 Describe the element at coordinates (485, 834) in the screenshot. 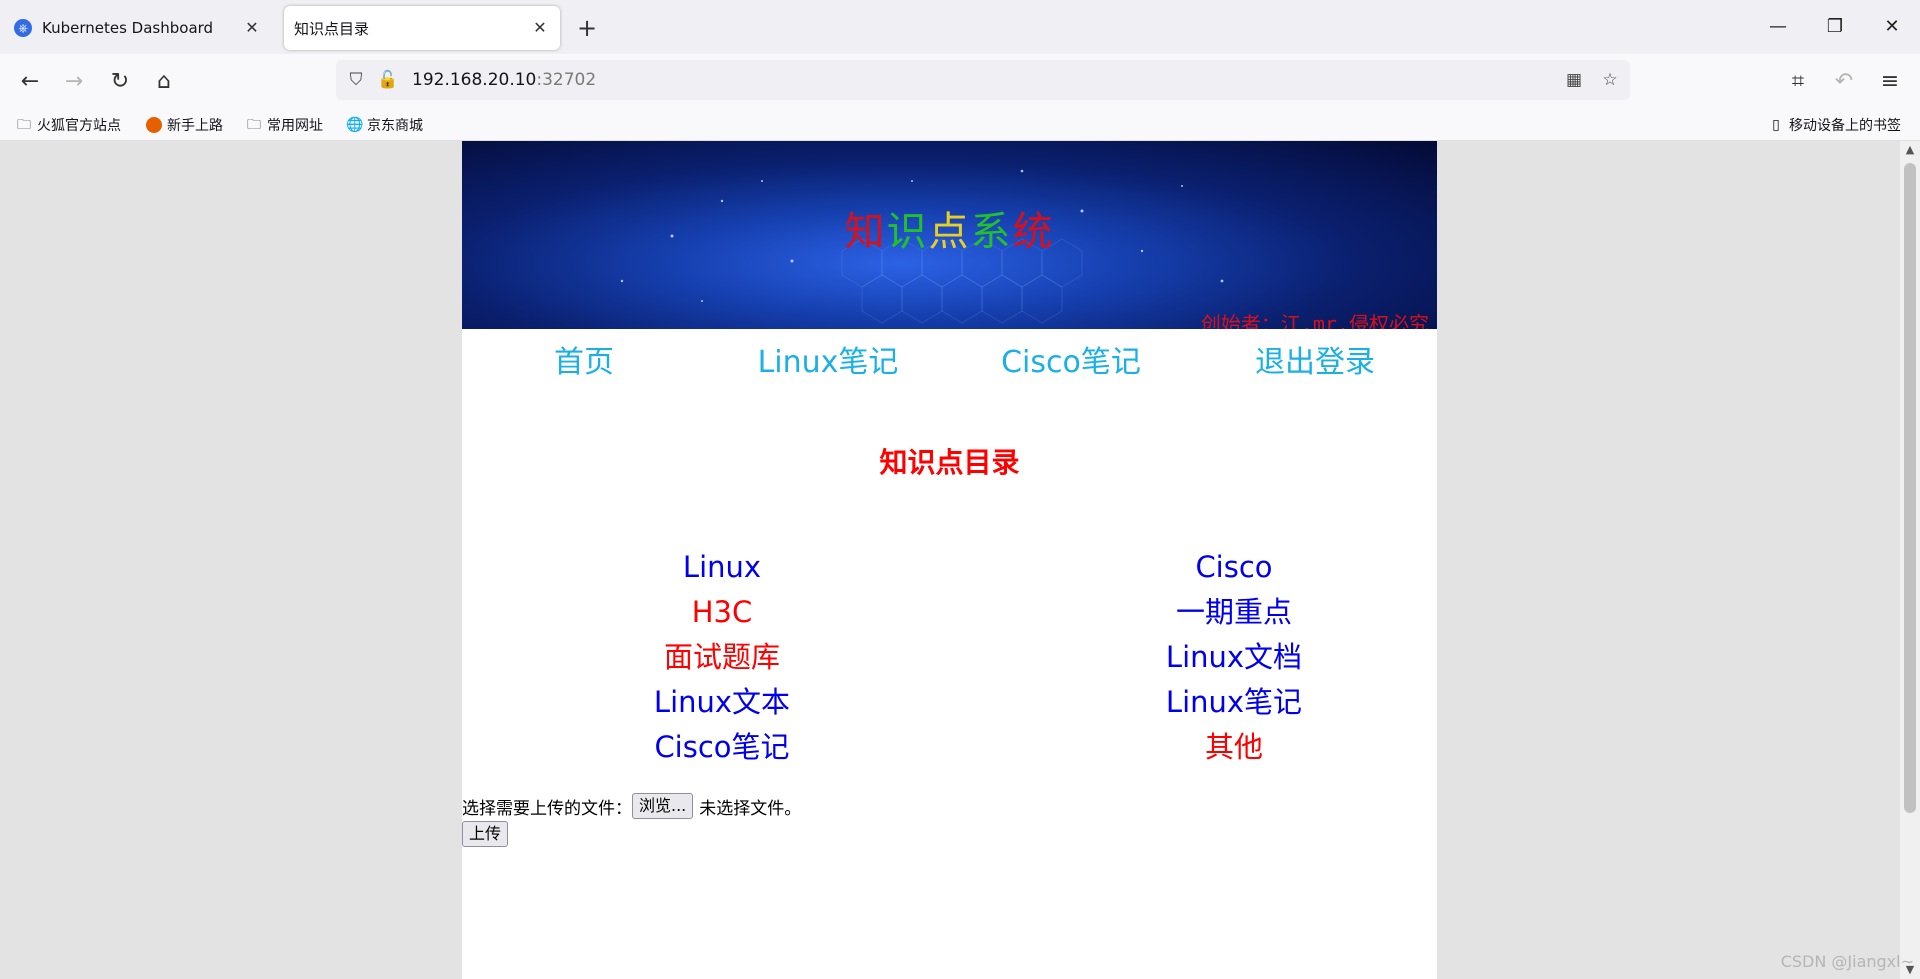

I see `upload-submit-button: 上传` at that location.